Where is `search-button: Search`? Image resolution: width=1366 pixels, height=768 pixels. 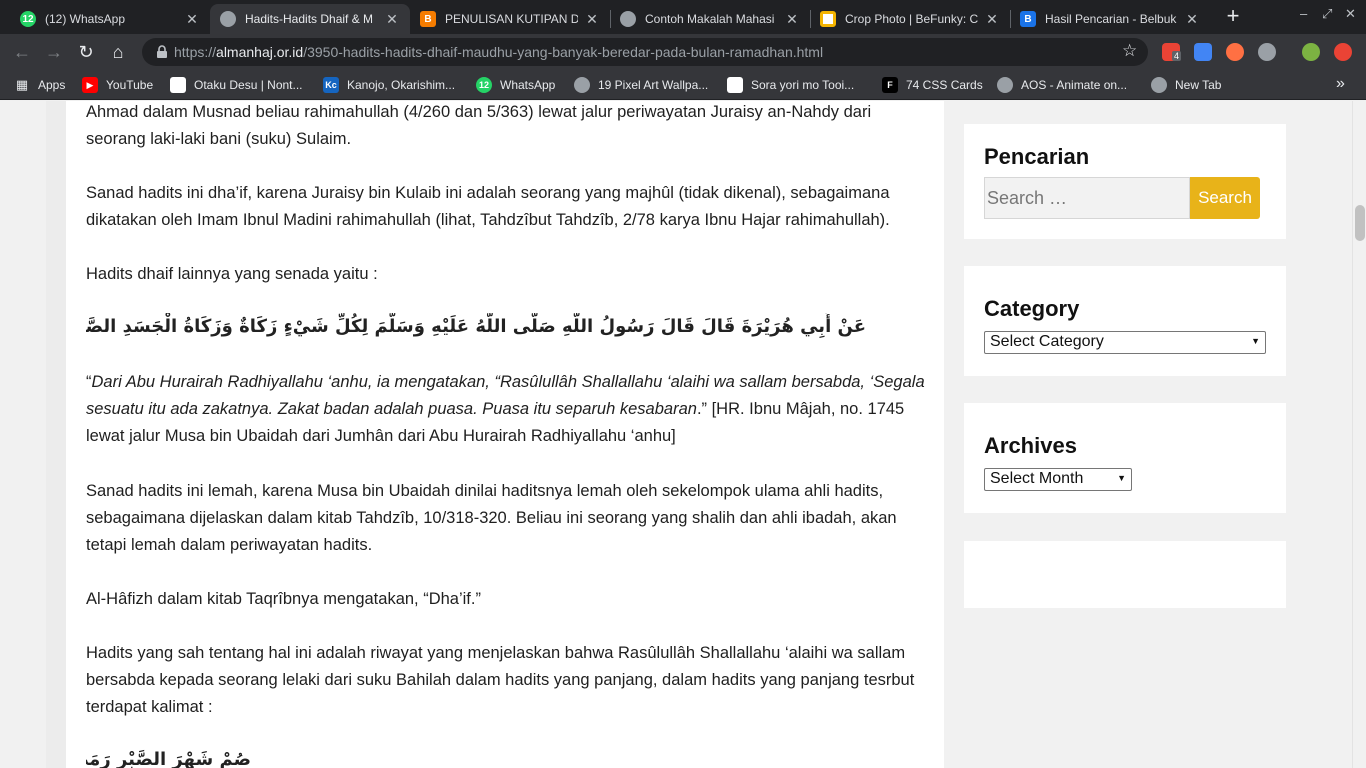
search-button: Search is located at coordinates (1225, 198).